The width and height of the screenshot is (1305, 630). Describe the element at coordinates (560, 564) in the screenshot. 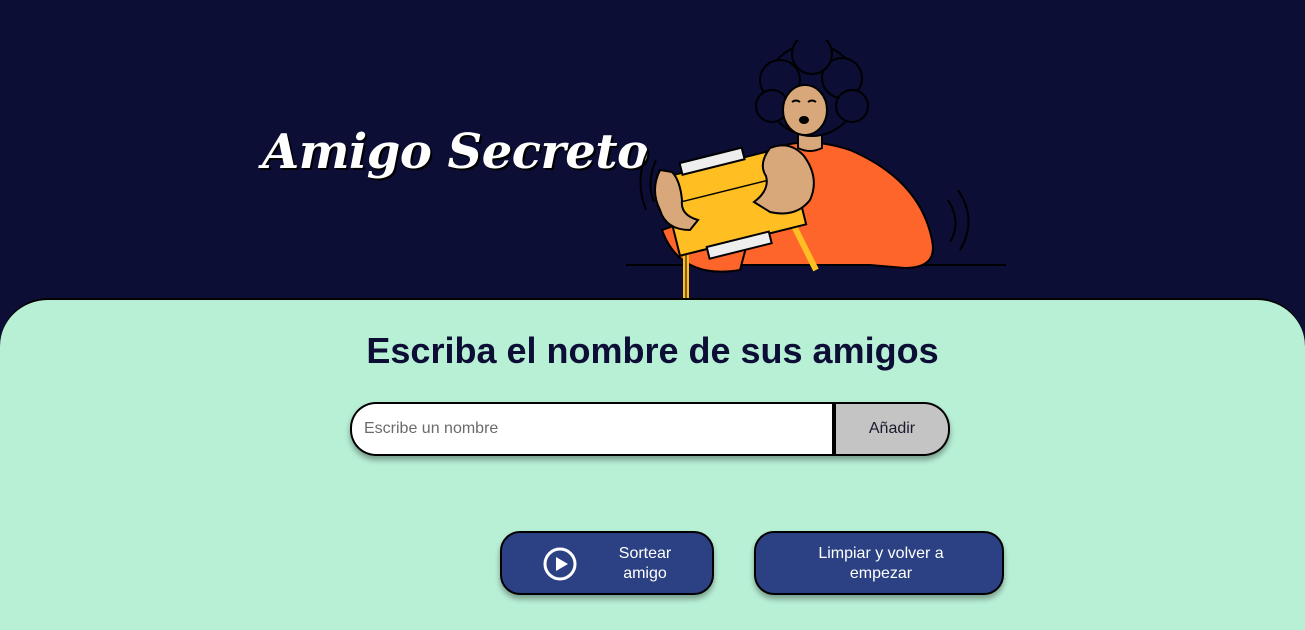

I see `play-circle-icon` at that location.